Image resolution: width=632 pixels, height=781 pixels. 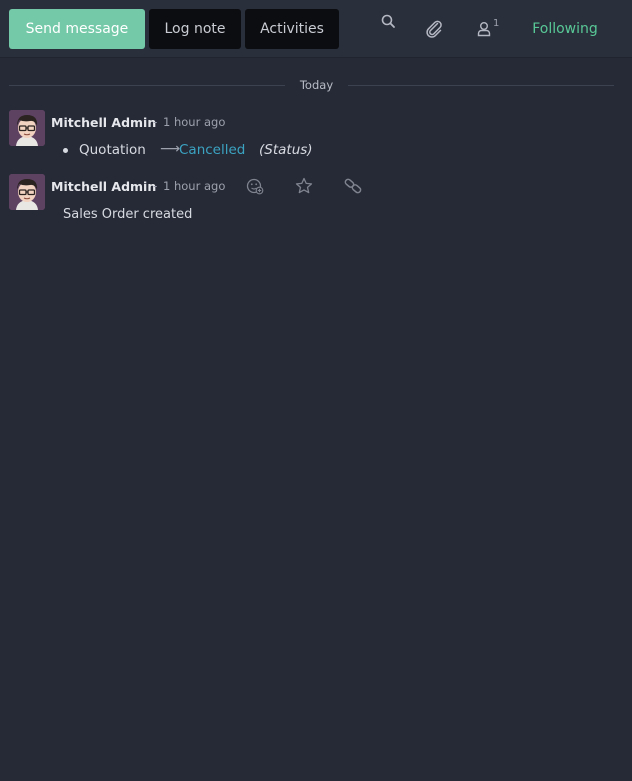 I want to click on followers-count: 1, so click(x=496, y=23).